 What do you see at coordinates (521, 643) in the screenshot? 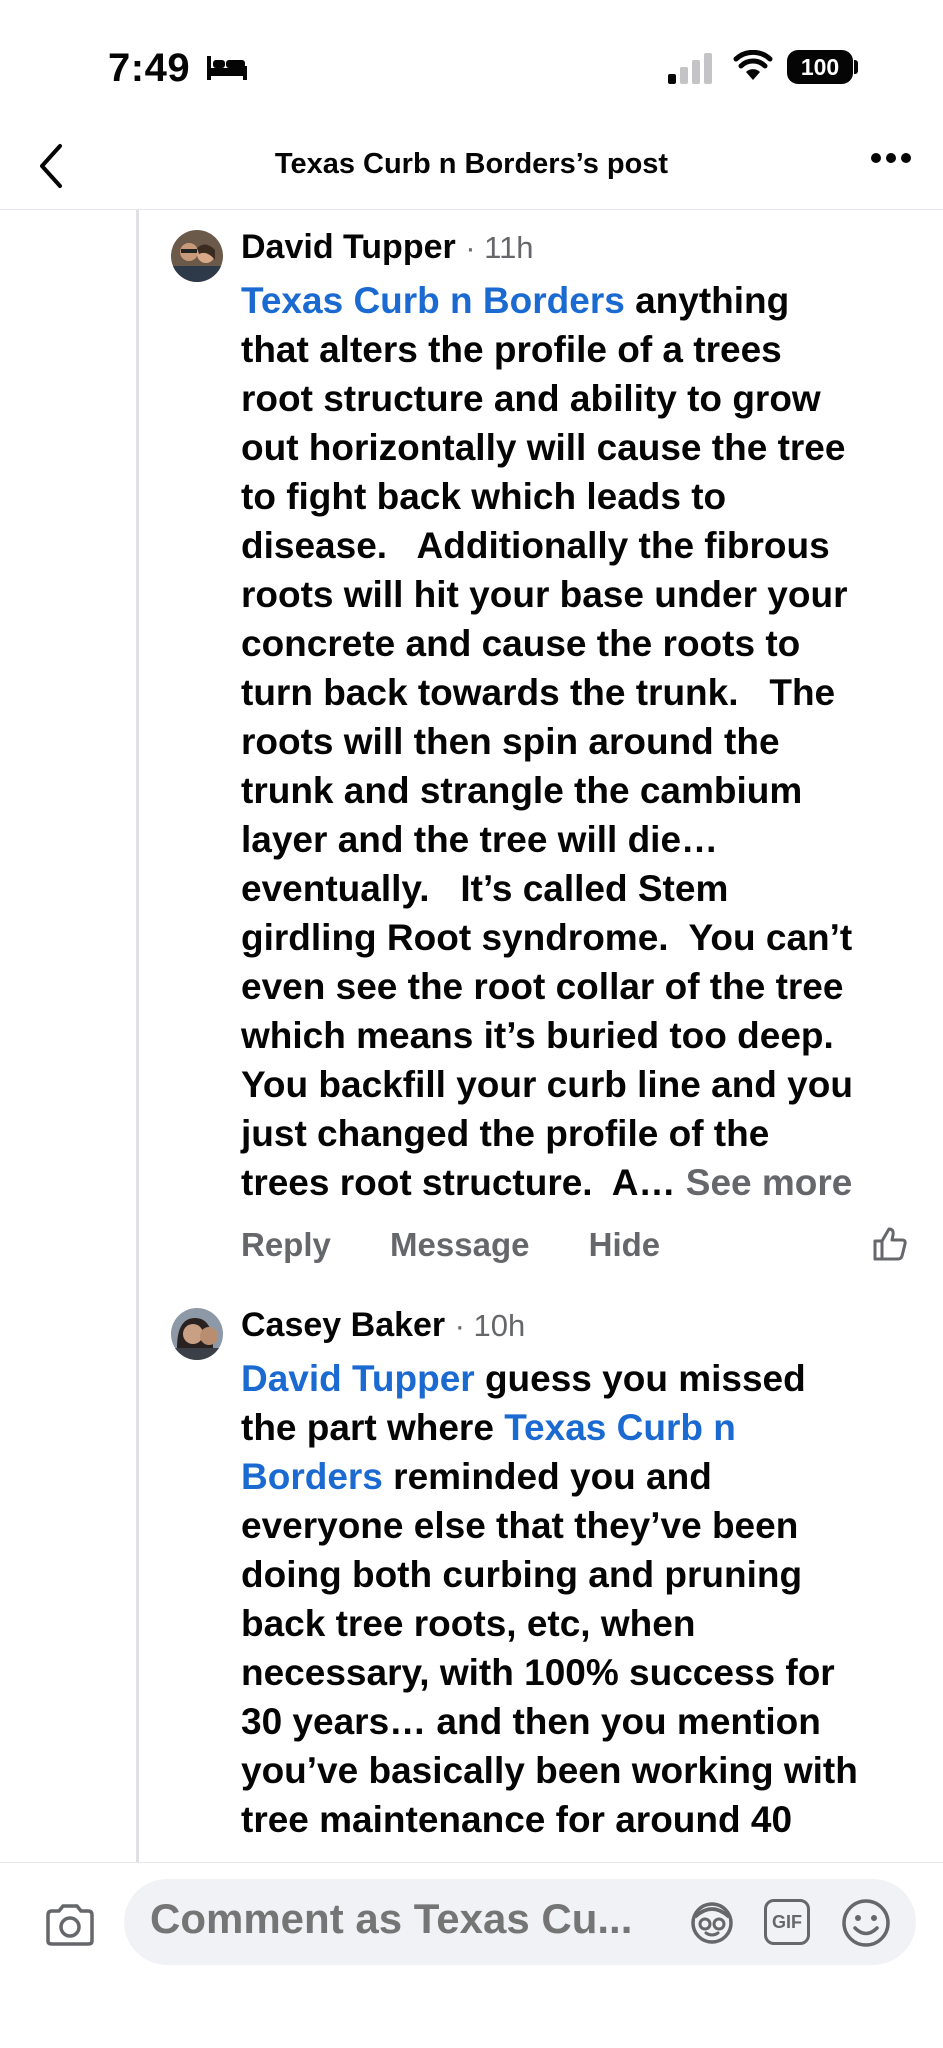
I see `comment-line: concrete and cause the roots to` at bounding box center [521, 643].